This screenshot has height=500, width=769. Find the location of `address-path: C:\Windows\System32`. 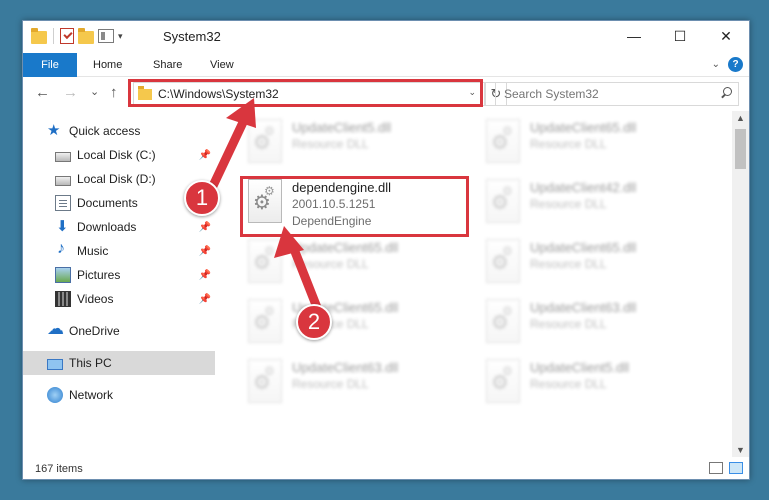

address-path: C:\Windows\System32 is located at coordinates (218, 94).